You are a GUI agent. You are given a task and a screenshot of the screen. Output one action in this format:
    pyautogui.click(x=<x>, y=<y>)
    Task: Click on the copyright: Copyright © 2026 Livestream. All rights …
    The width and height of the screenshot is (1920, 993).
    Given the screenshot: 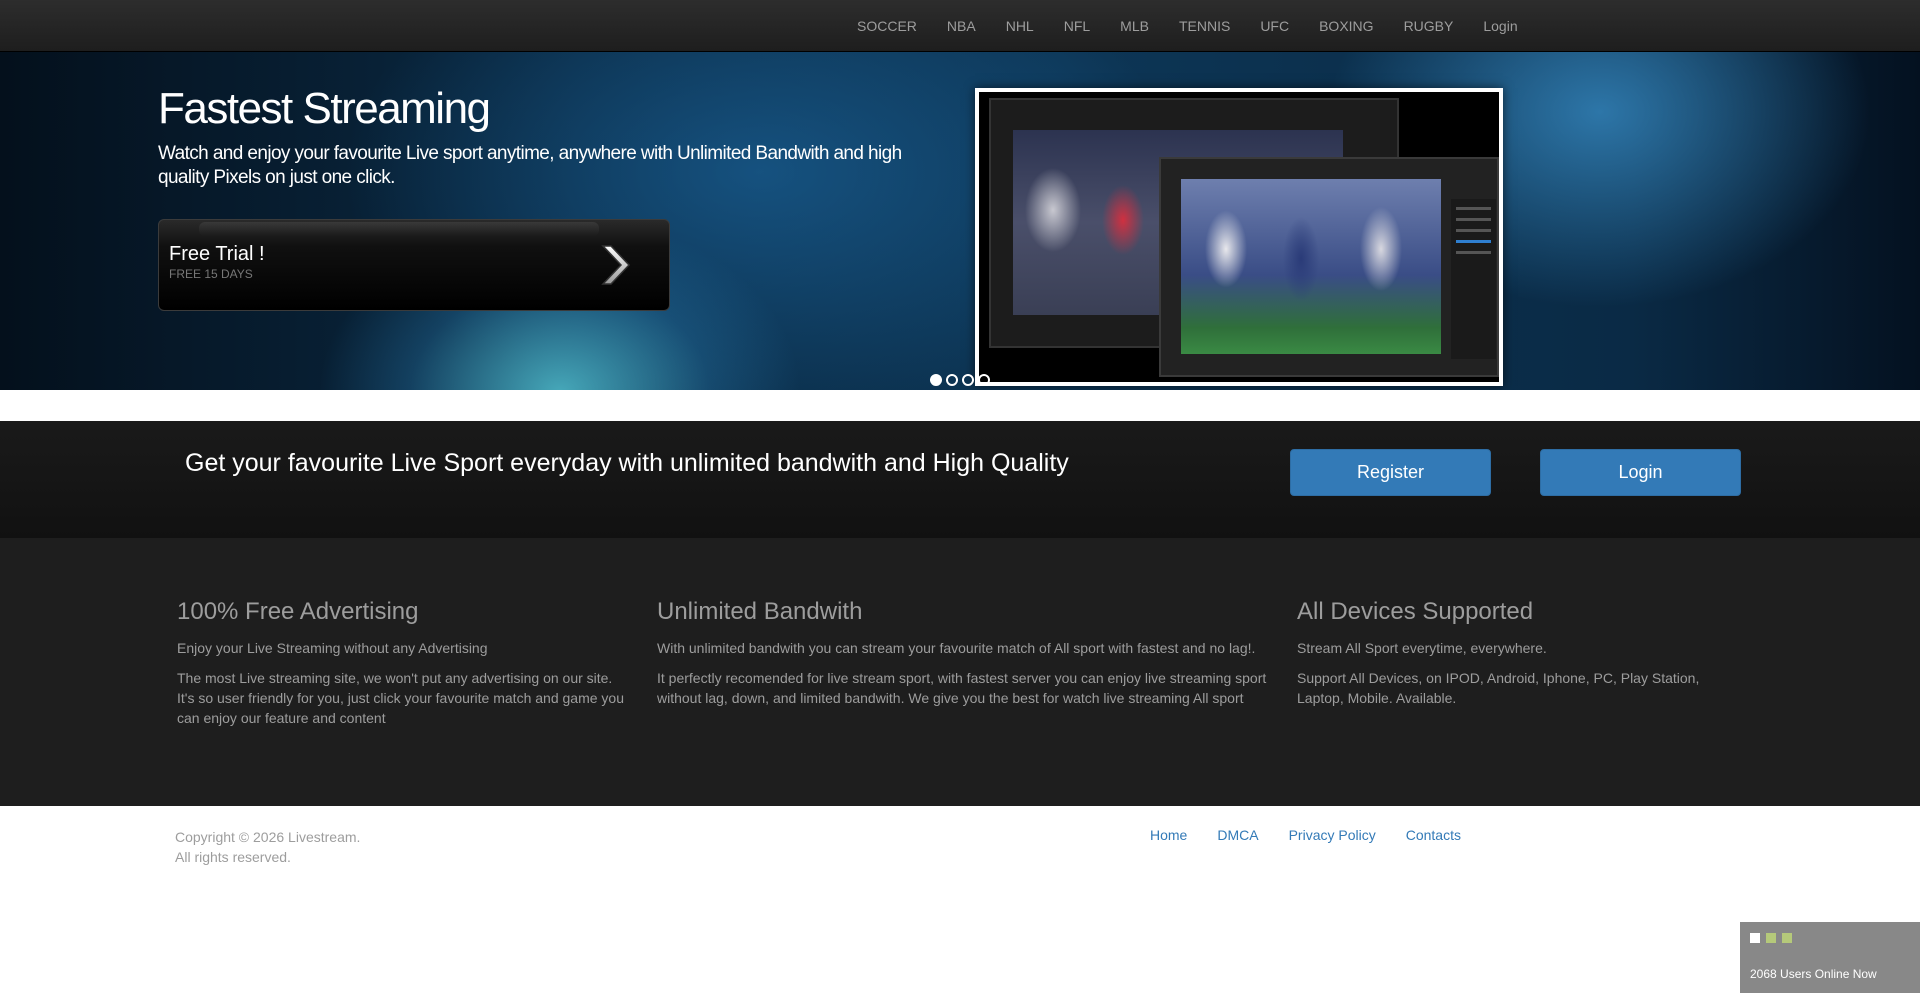 What is the action you would take?
    pyautogui.click(x=267, y=847)
    